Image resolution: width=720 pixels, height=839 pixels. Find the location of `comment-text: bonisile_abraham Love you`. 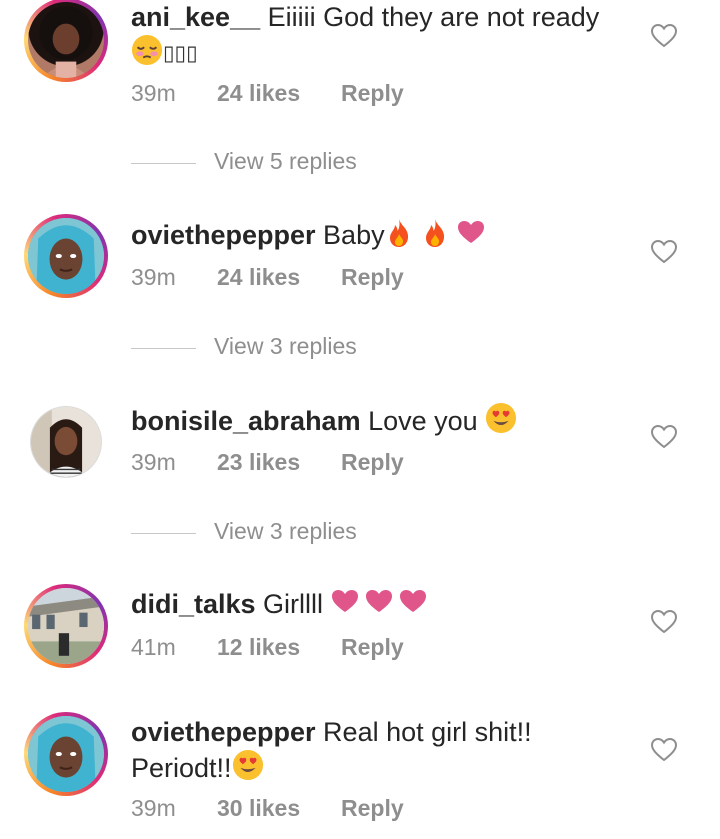

comment-text: bonisile_abraham Love you is located at coordinates (381, 420).